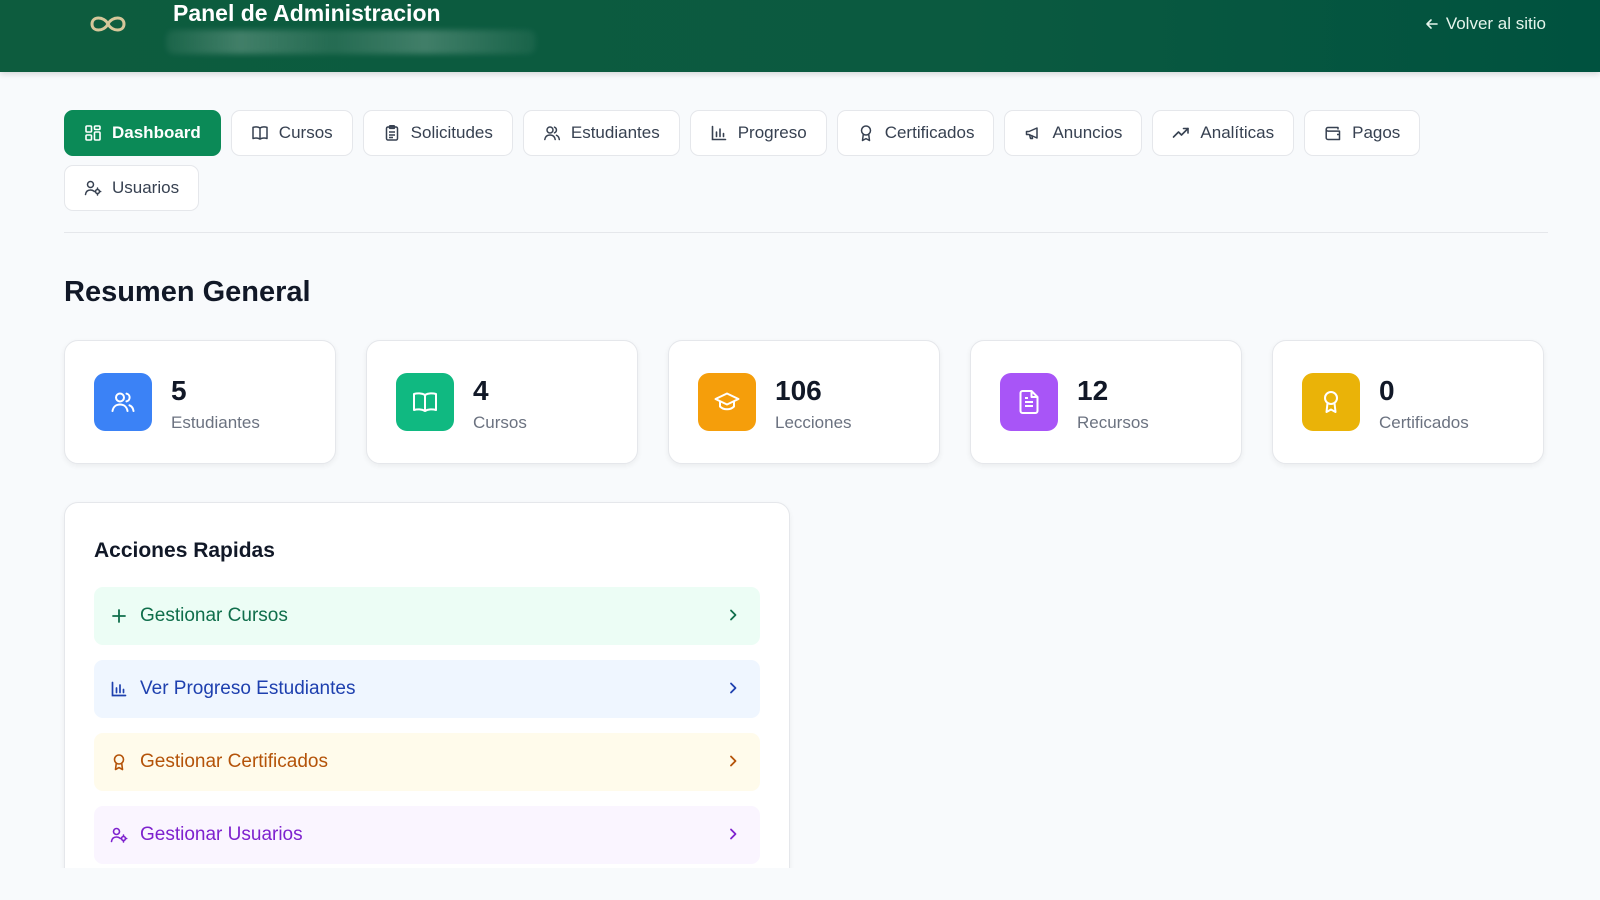 The image size is (1600, 900). What do you see at coordinates (615, 132) in the screenshot?
I see `tab-label: Estudiantes` at bounding box center [615, 132].